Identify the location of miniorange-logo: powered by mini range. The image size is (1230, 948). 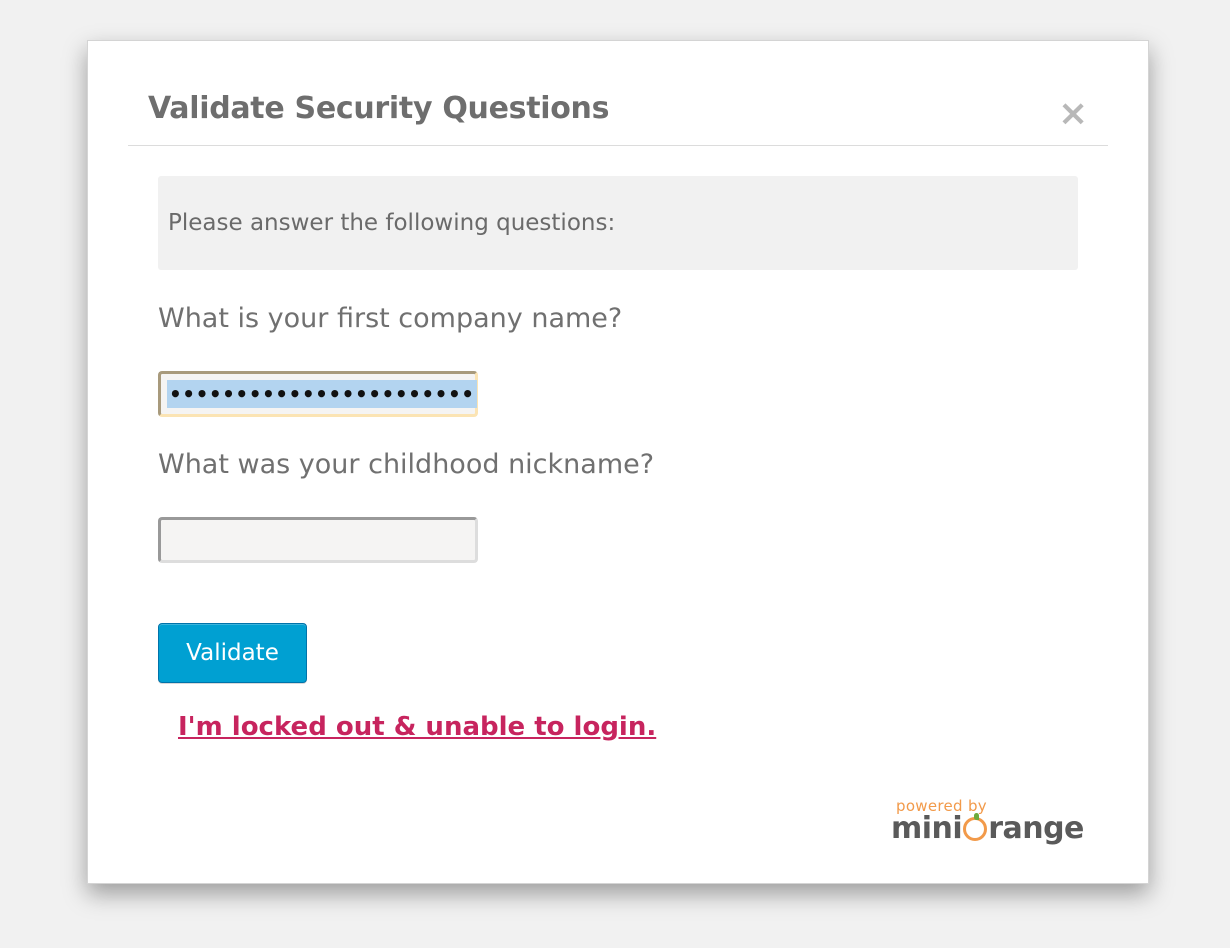
(987, 826).